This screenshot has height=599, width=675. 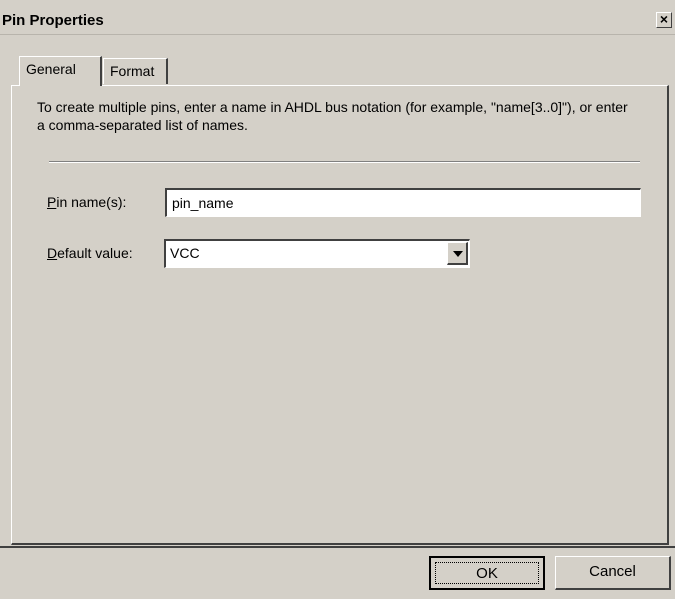 I want to click on chevron-down-icon, so click(x=457, y=253).